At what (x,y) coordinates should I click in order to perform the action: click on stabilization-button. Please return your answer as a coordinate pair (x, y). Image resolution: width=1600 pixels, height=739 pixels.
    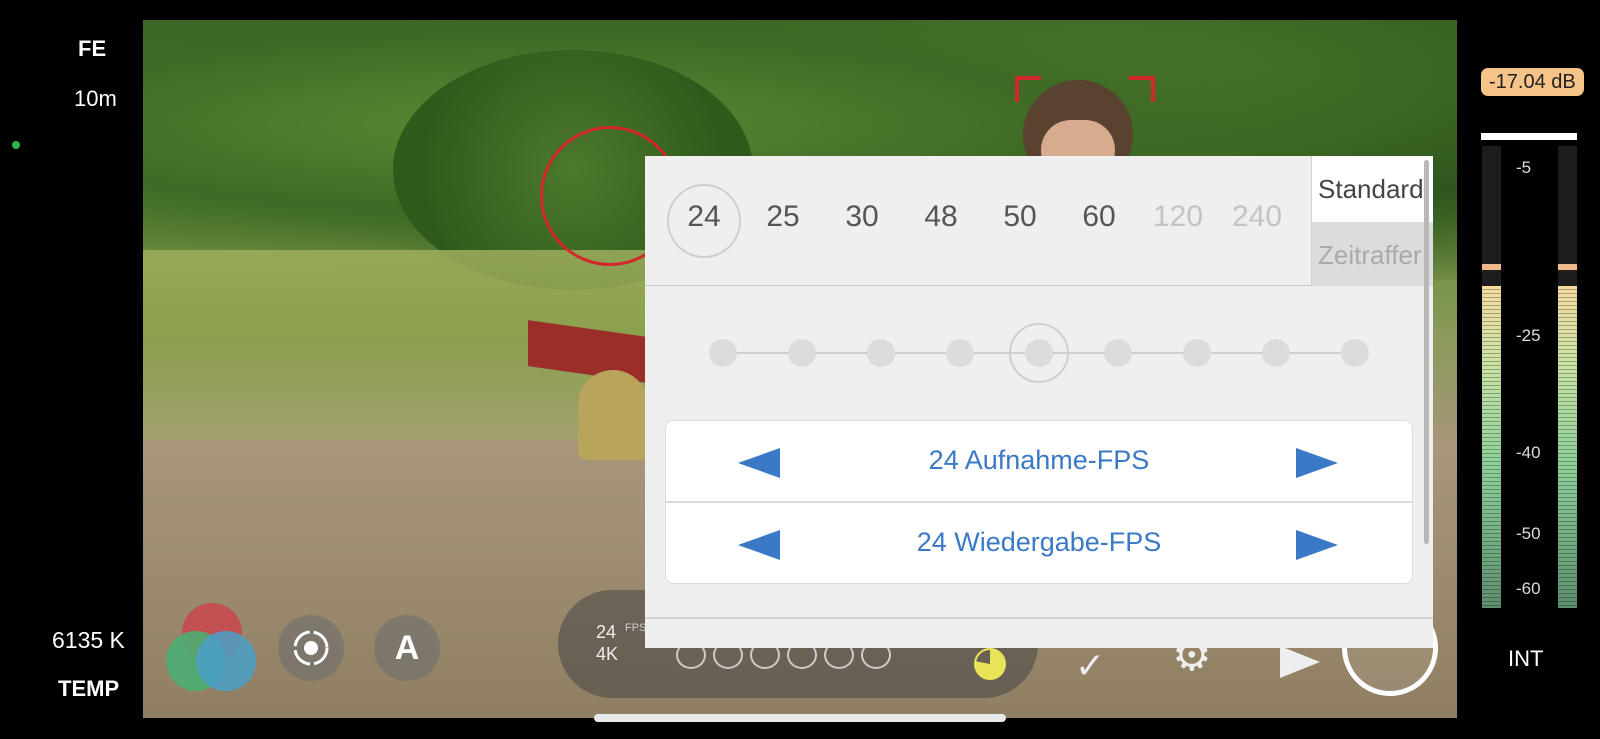
    Looking at the image, I should click on (311, 648).